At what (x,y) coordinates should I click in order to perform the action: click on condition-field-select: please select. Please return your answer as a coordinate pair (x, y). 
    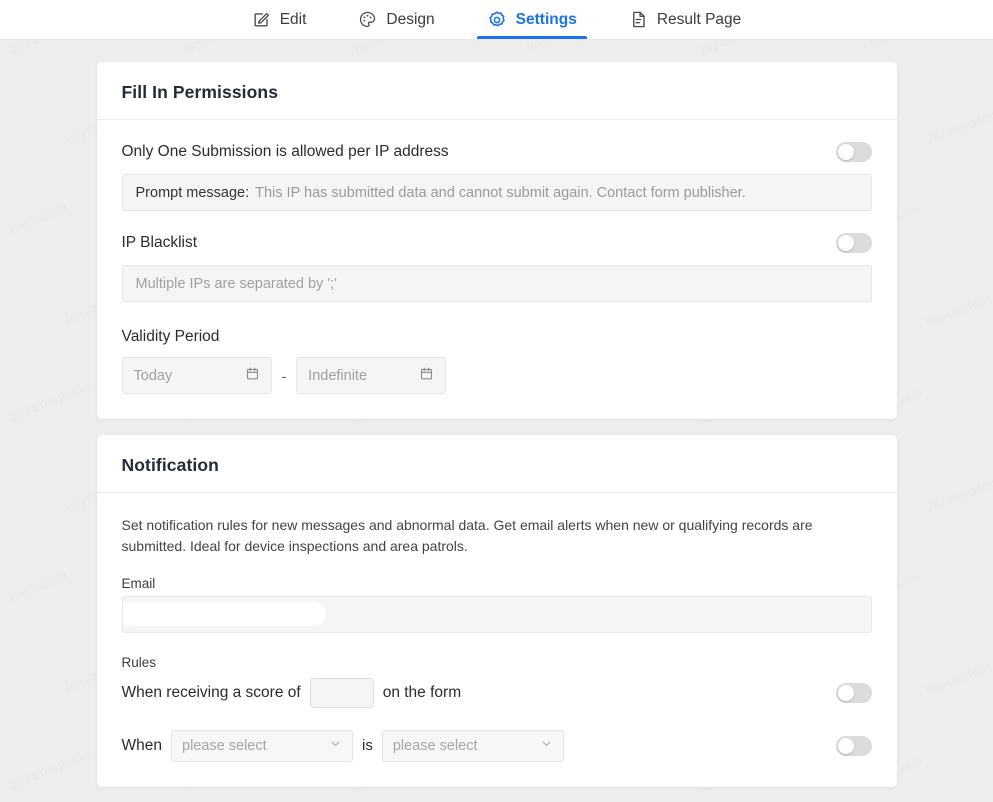
    Looking at the image, I should click on (262, 745).